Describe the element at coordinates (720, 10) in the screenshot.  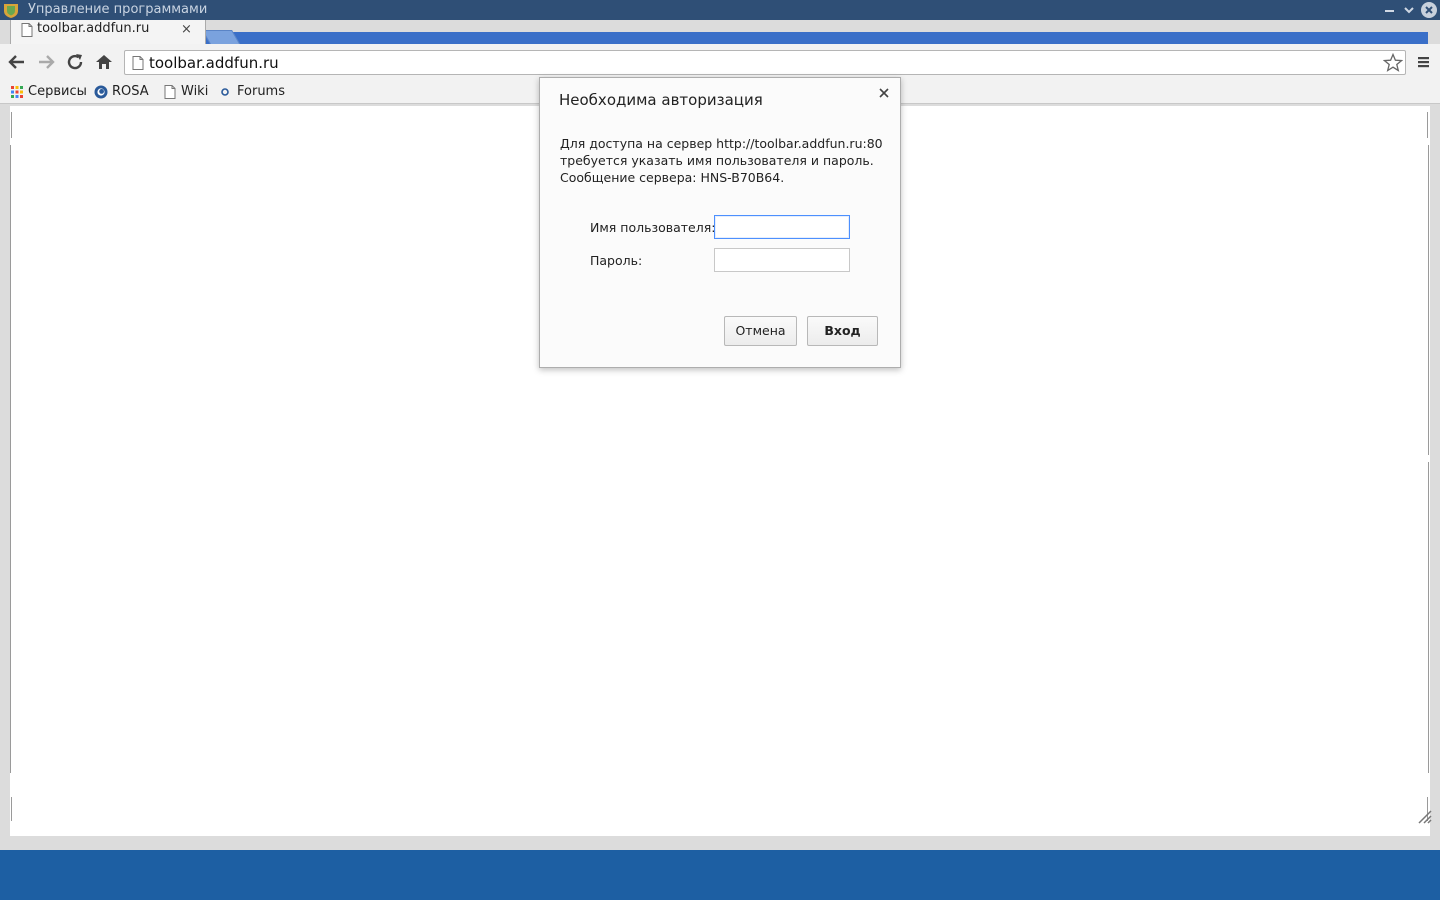
I see `os-title-bar: Управление программами` at that location.